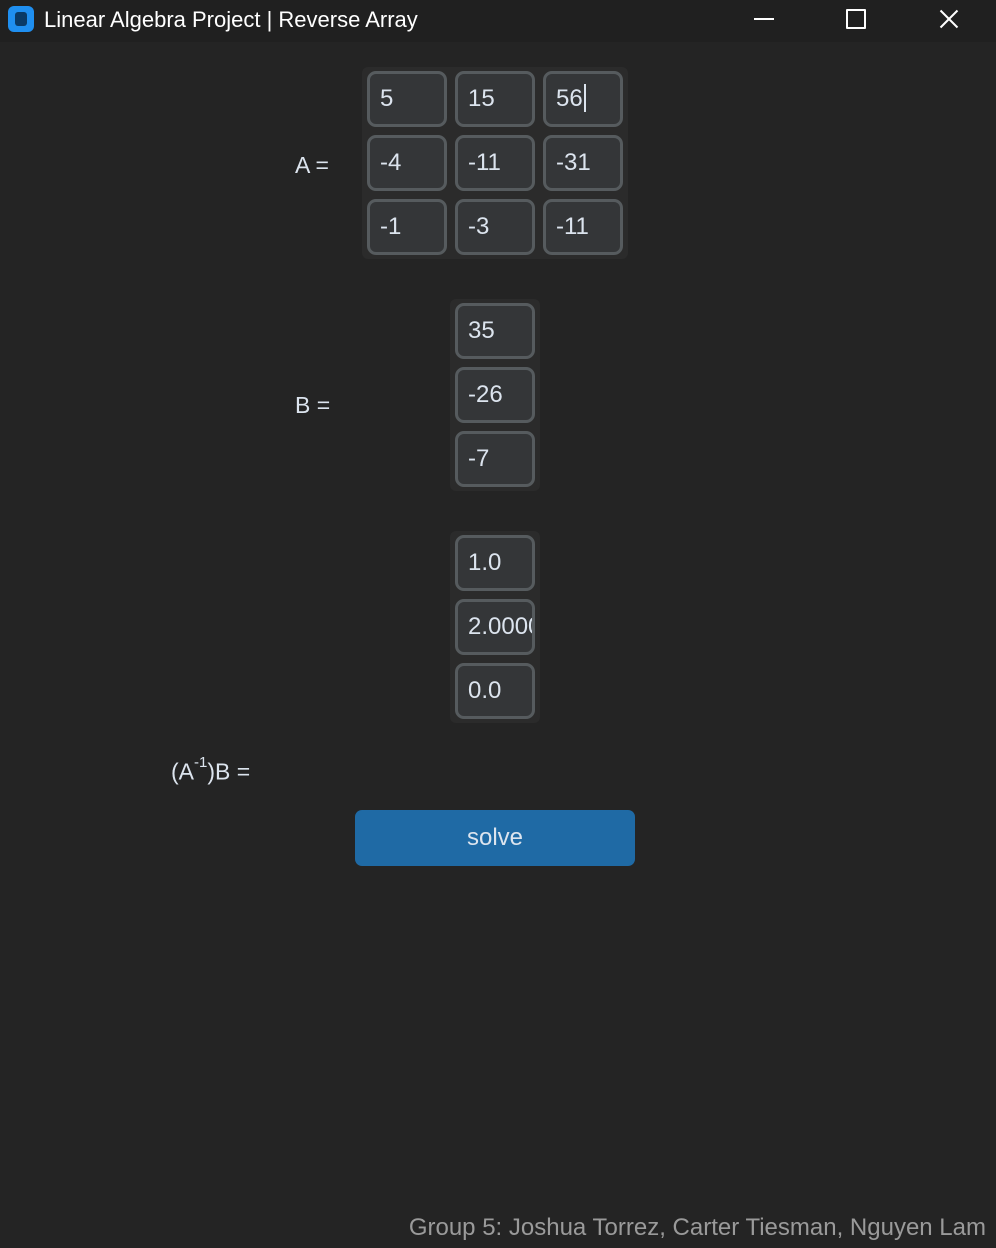 The width and height of the screenshot is (996, 1248). I want to click on result-label-exponent: -1, so click(201, 762).